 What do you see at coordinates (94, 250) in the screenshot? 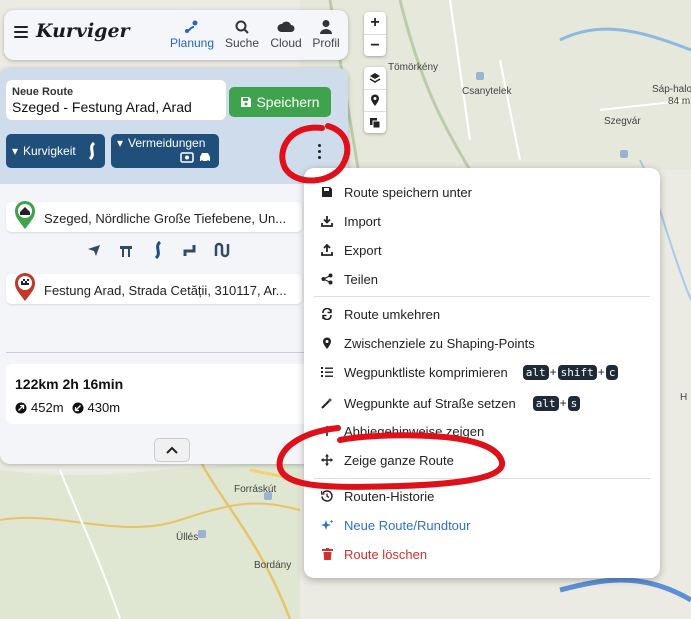
I see `mode-curvy` at bounding box center [94, 250].